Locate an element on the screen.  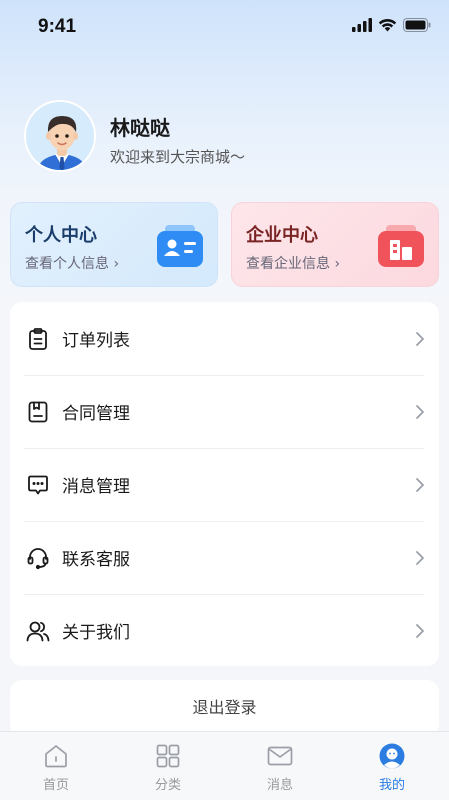
company-center-subtitle: 查看企业信息 › is located at coordinates (293, 264).